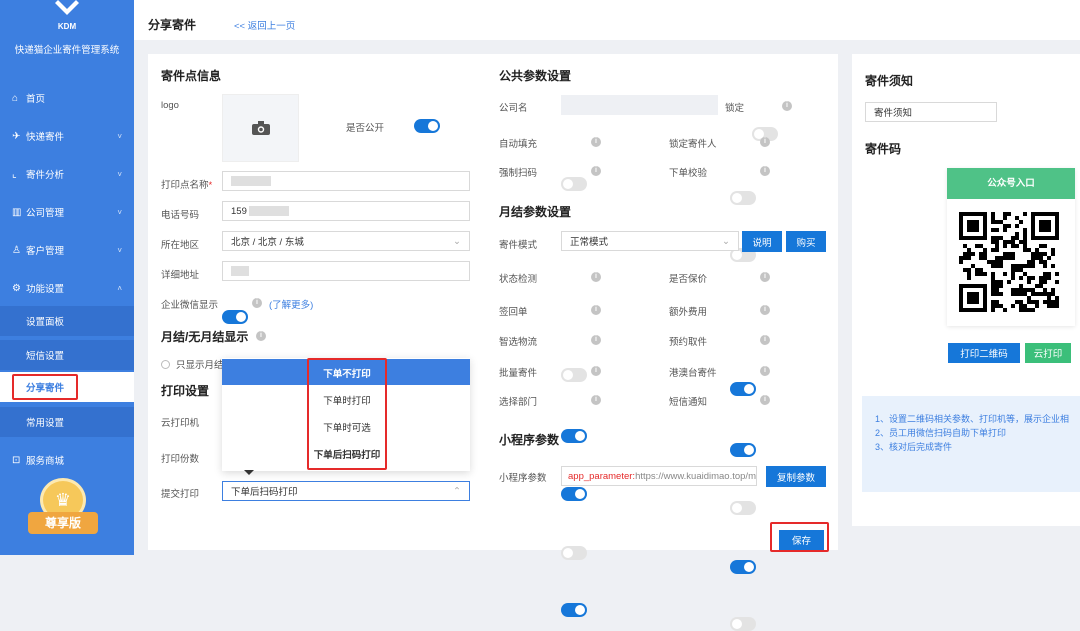  I want to click on dropdown-option: 下单时打印, so click(347, 400).